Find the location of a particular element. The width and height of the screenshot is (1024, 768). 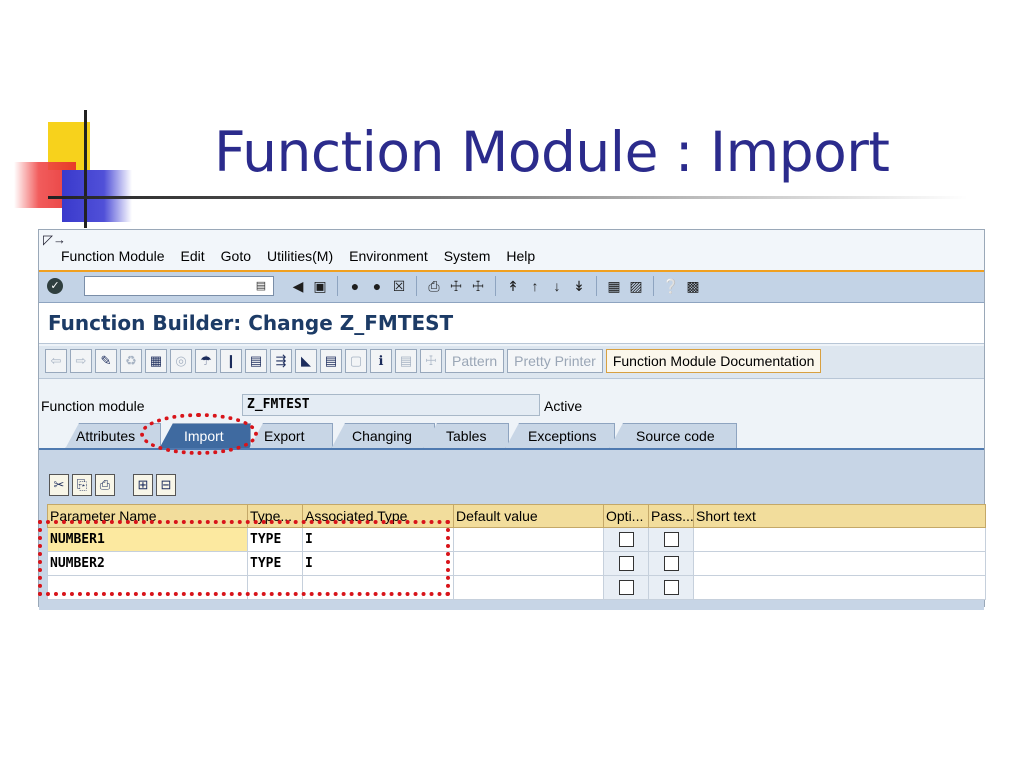

last-page-icon: ↡ is located at coordinates (579, 286).